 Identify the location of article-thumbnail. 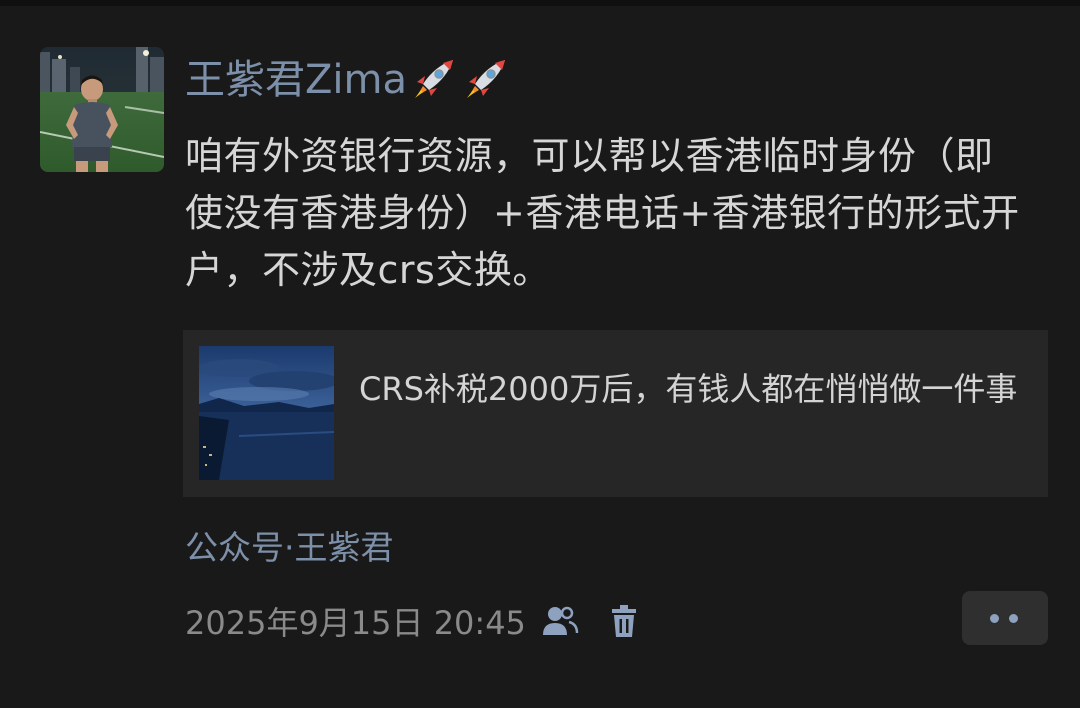
(266, 413).